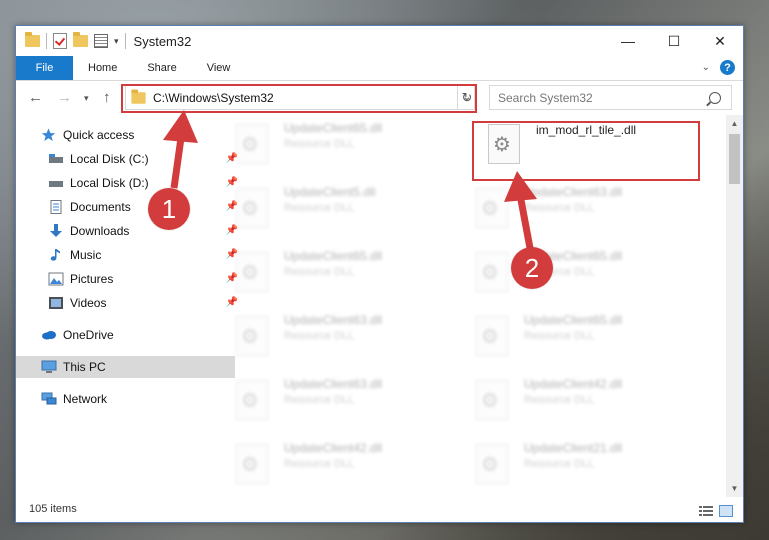  What do you see at coordinates (734, 488) in the screenshot?
I see `scroll-down-arrow-icon: ▼` at bounding box center [734, 488].